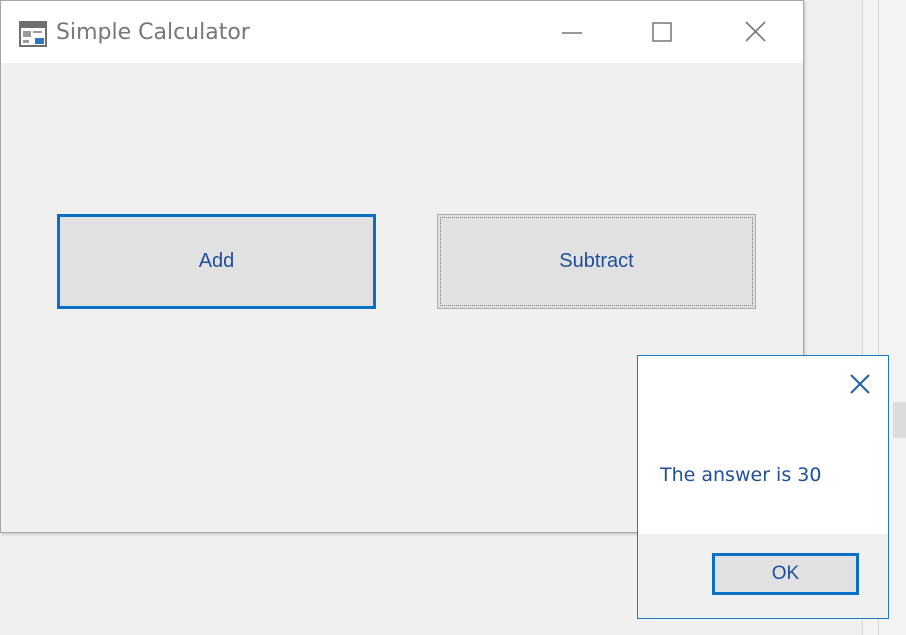 Image resolution: width=906 pixels, height=635 pixels. Describe the element at coordinates (33, 34) in the screenshot. I see `app-form-icon` at that location.